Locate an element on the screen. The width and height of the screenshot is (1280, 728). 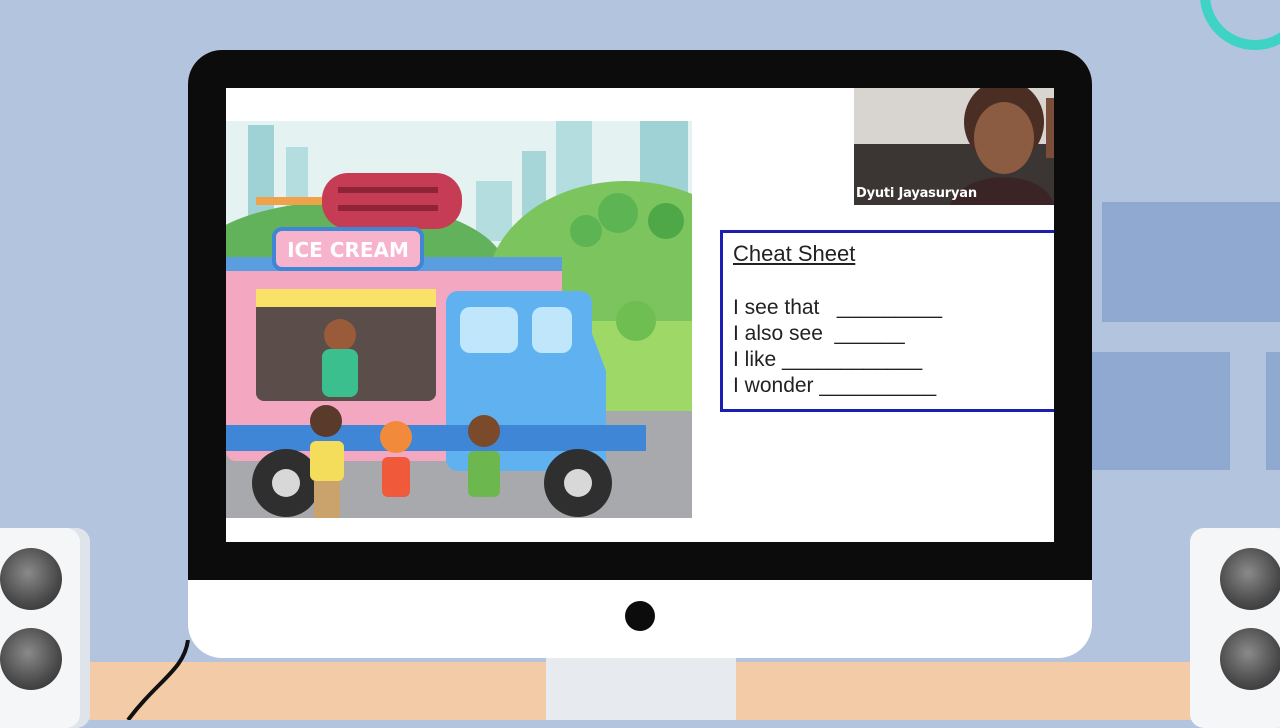
right-speaker is located at coordinates (1235, 628).